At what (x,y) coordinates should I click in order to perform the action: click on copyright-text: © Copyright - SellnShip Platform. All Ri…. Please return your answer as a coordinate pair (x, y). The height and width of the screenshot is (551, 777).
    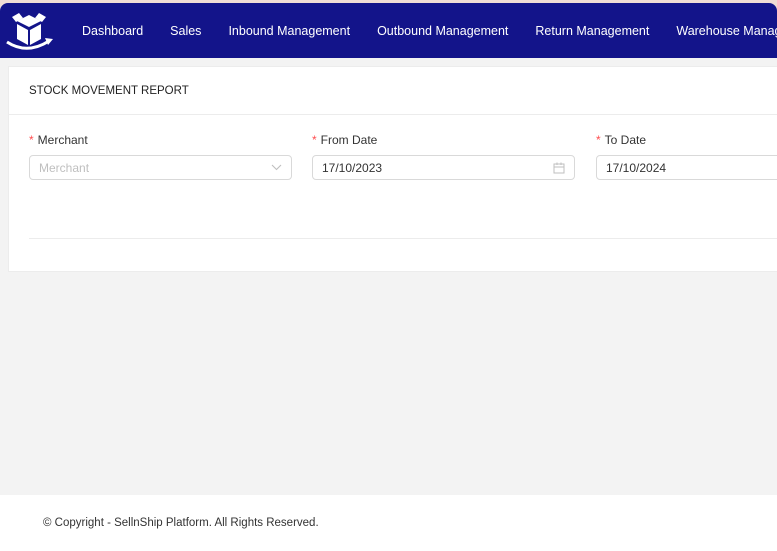
    Looking at the image, I should click on (181, 523).